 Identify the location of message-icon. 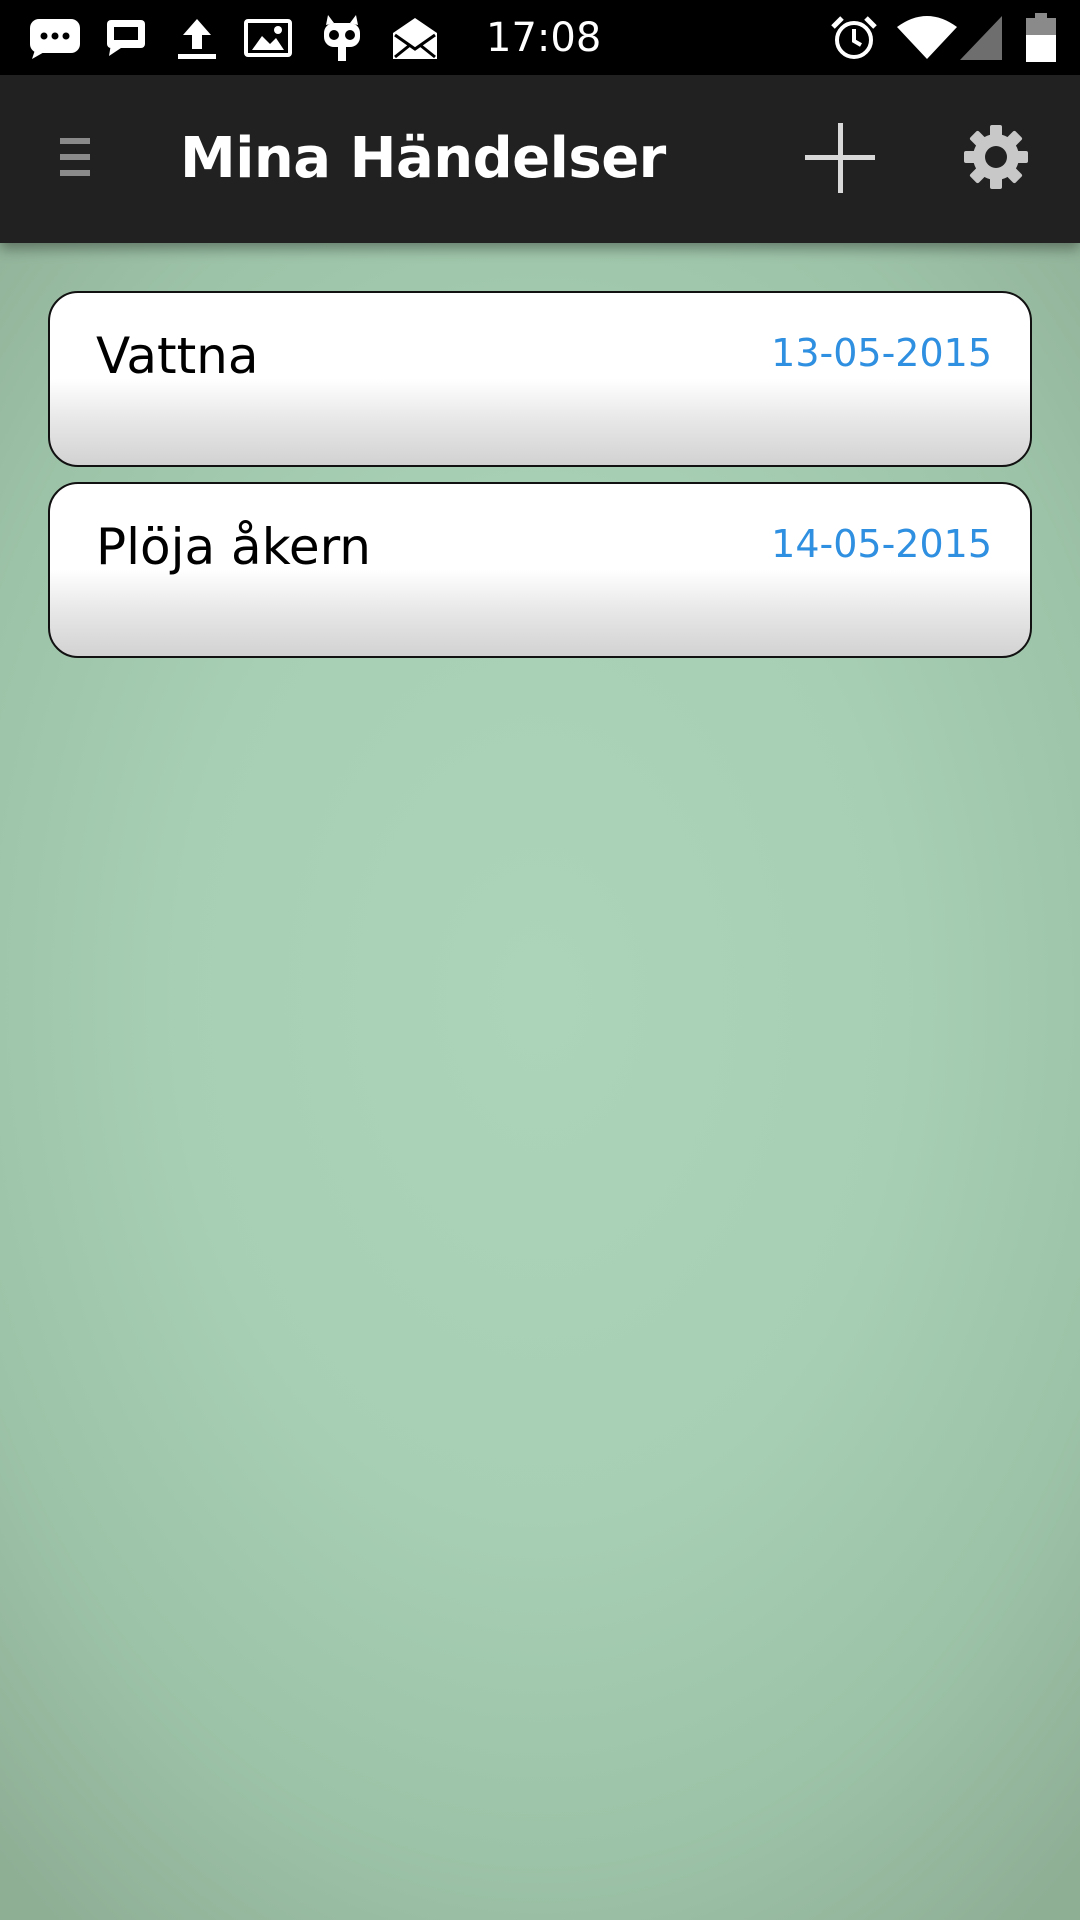
(126, 38).